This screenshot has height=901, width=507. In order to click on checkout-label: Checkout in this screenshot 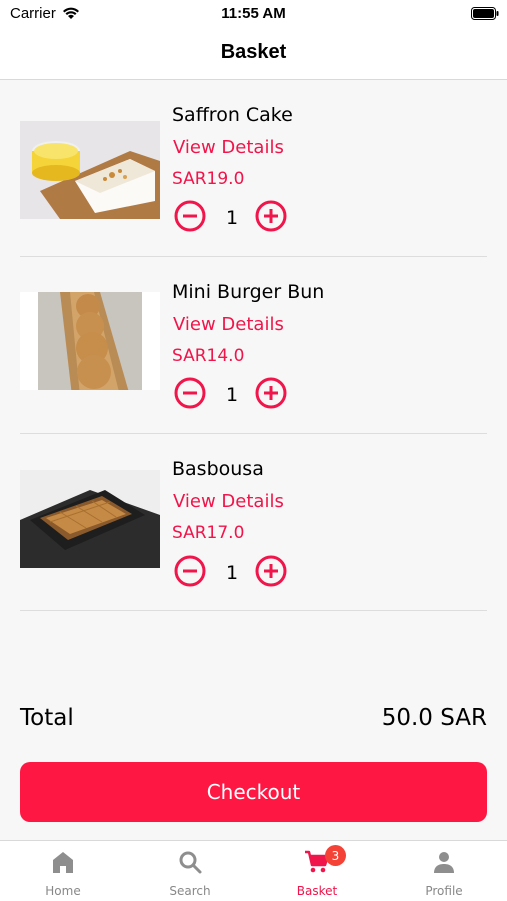, I will do `click(253, 792)`.